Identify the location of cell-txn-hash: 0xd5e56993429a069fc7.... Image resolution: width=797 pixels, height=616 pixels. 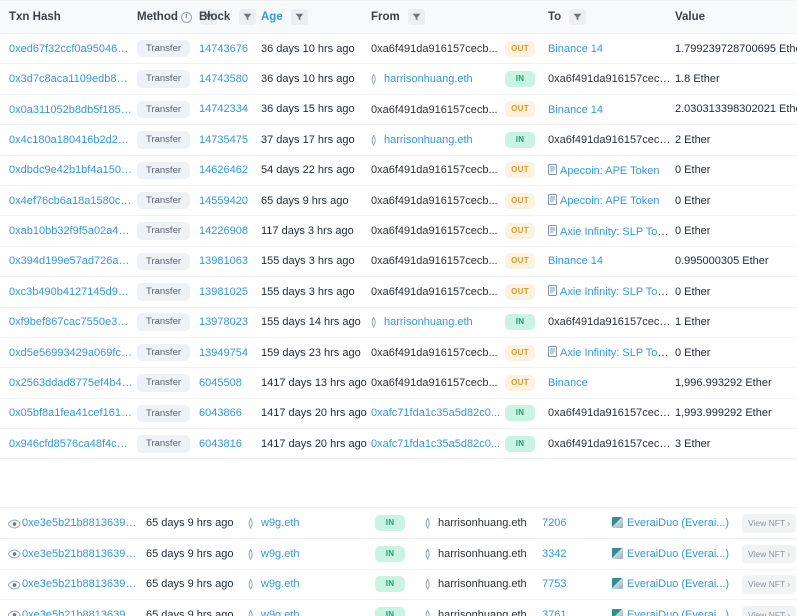
(68, 353).